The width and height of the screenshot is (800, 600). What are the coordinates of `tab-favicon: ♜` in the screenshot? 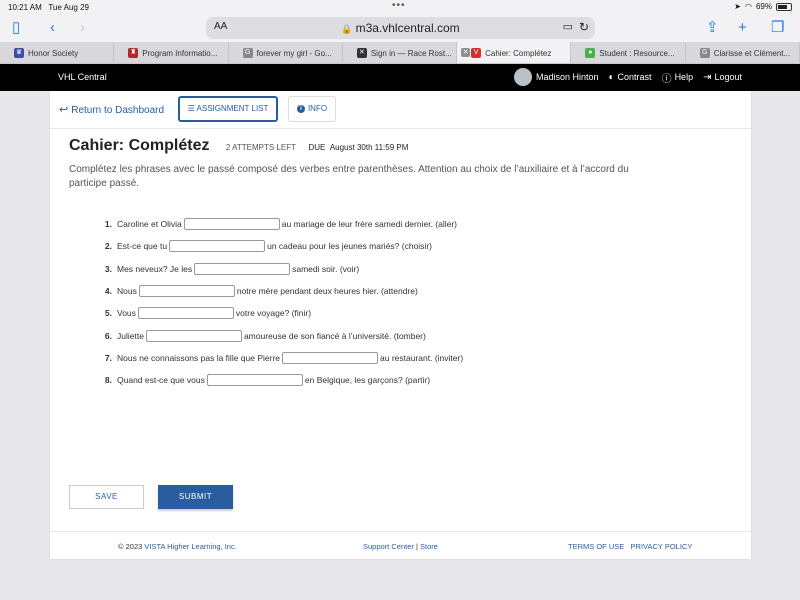 It's located at (133, 53).